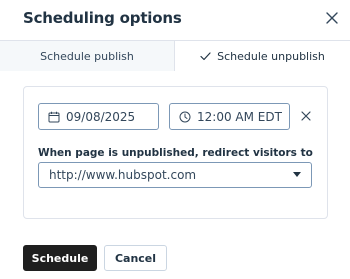 This screenshot has height=279, width=350. Describe the element at coordinates (271, 56) in the screenshot. I see `tab-label: Schedule unpublish` at that location.